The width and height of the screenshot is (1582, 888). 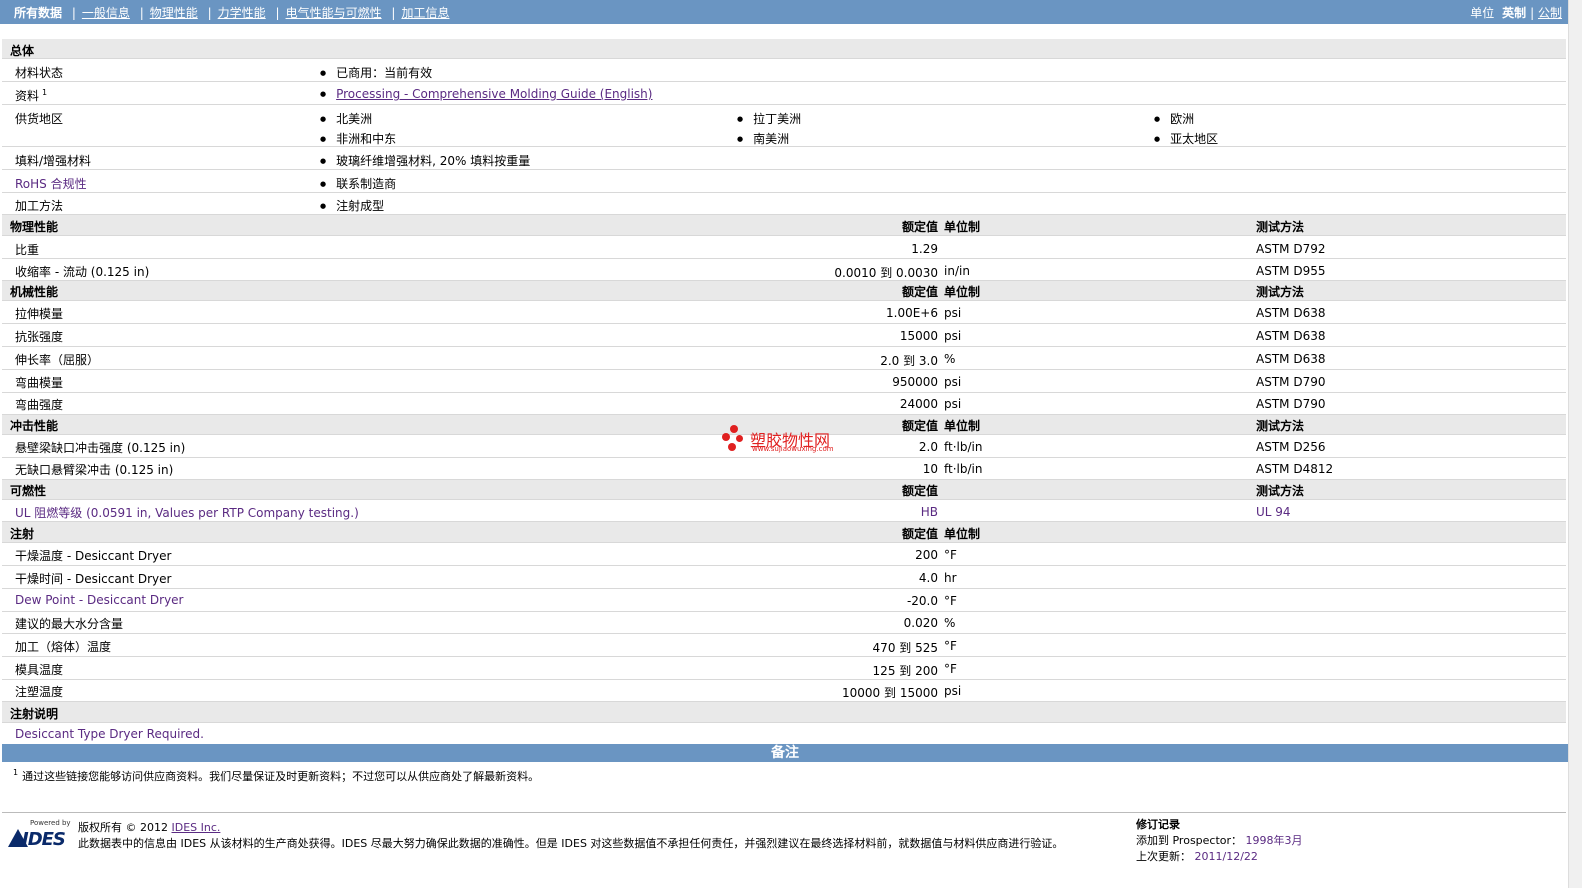 I want to click on mechanical-header: 机械性能, so click(x=34, y=292).